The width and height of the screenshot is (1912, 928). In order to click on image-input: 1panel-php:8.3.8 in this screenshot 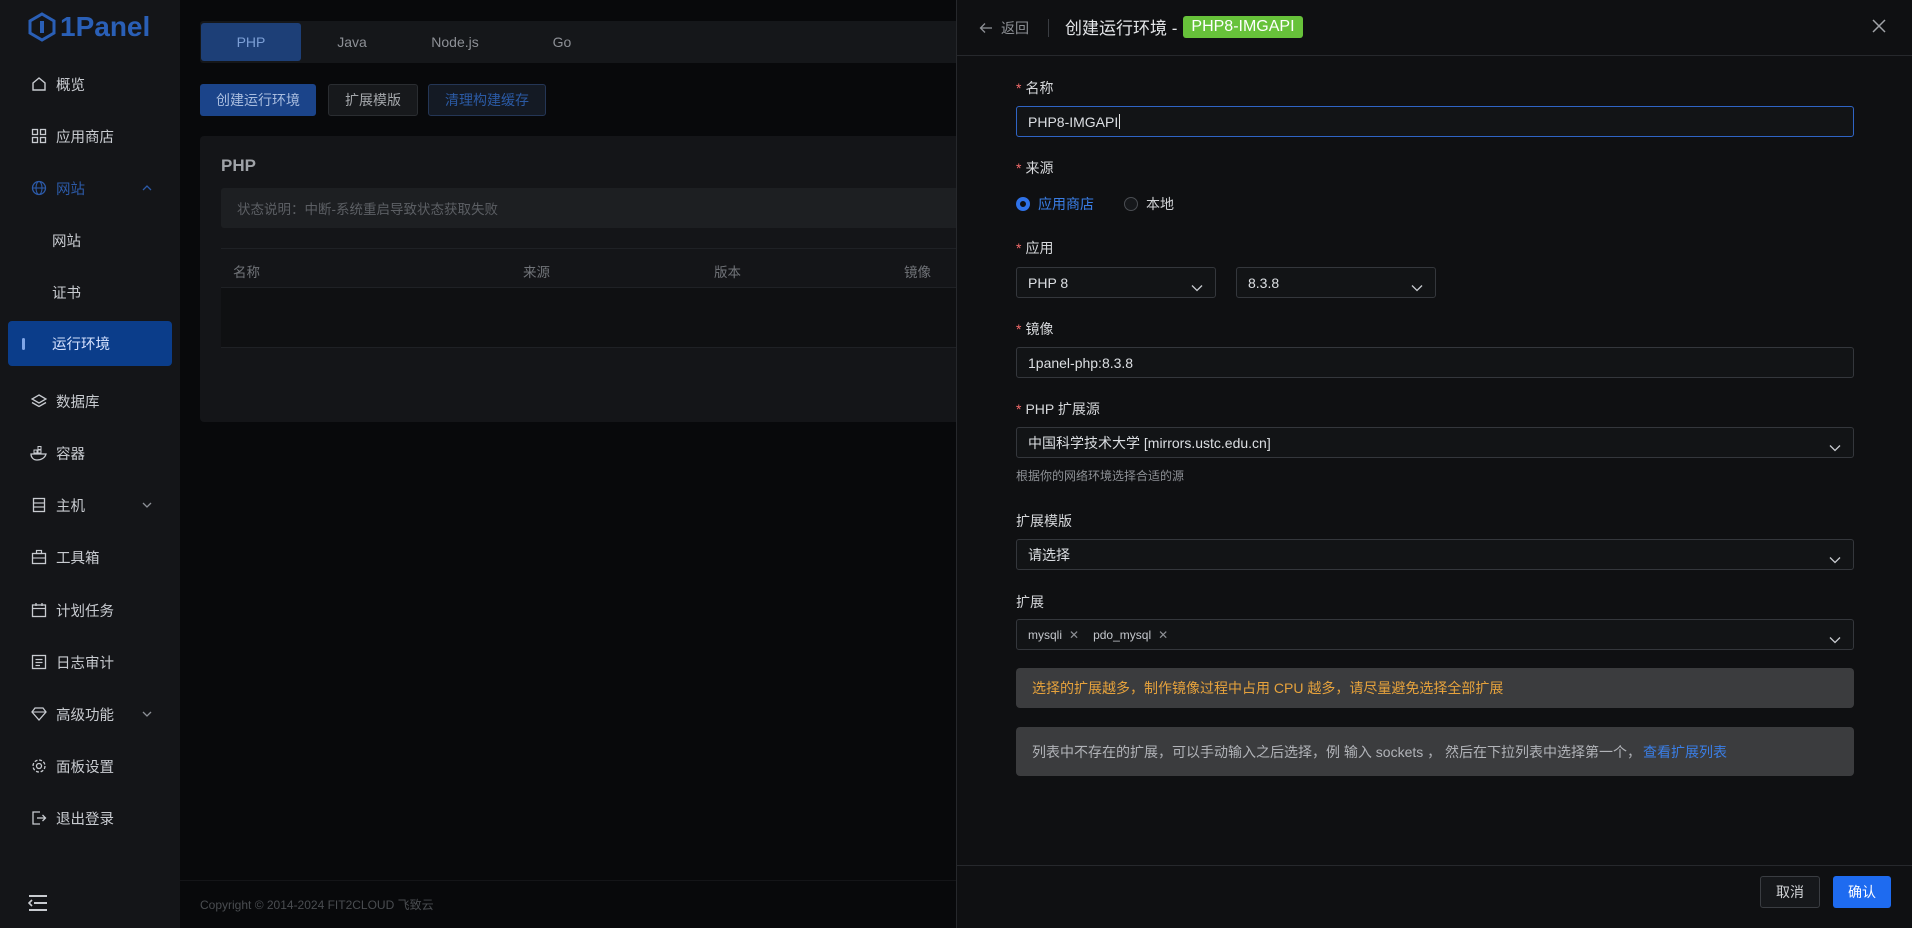, I will do `click(1435, 362)`.